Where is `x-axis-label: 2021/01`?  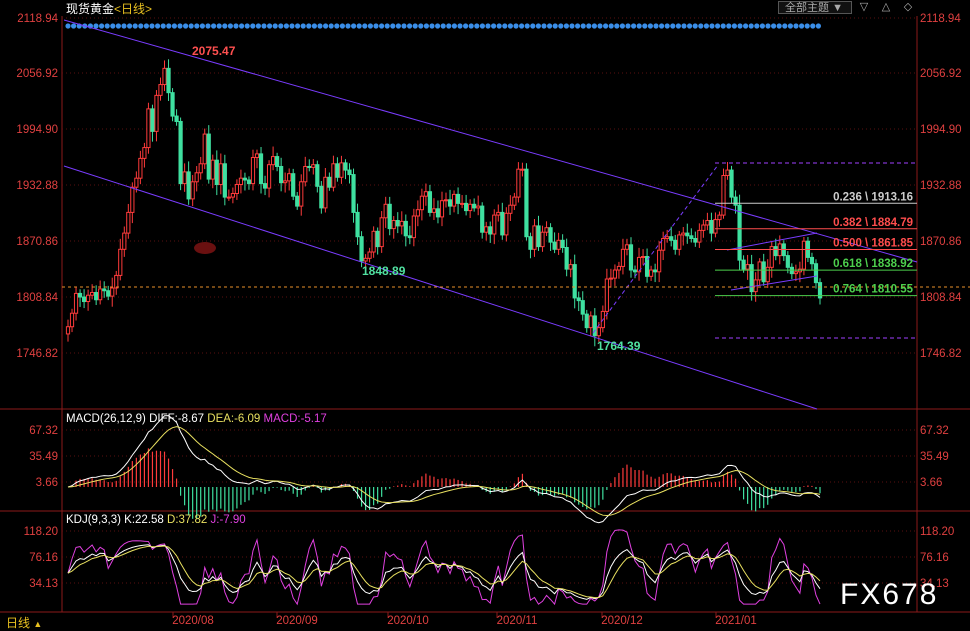
x-axis-label: 2021/01 is located at coordinates (736, 621).